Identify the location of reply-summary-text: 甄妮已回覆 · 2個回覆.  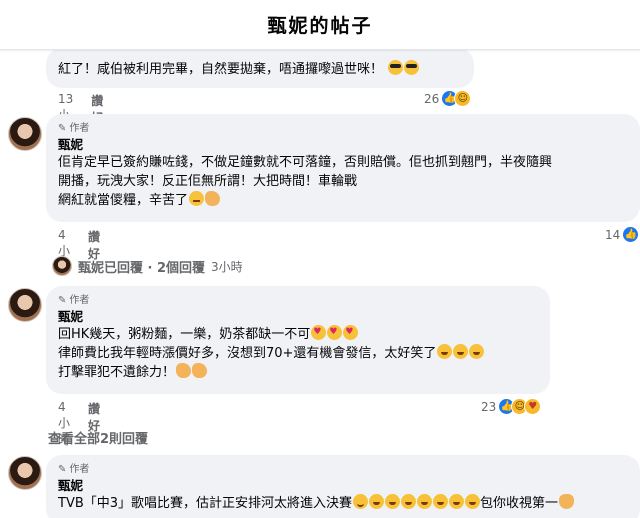
(141, 266).